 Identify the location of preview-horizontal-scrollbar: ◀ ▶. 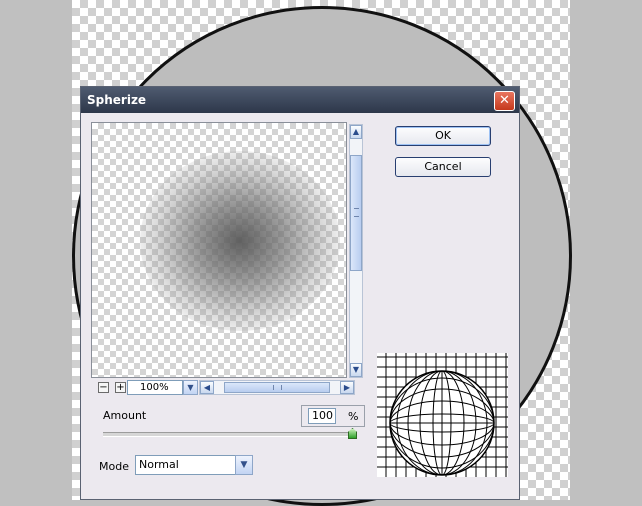
(277, 387).